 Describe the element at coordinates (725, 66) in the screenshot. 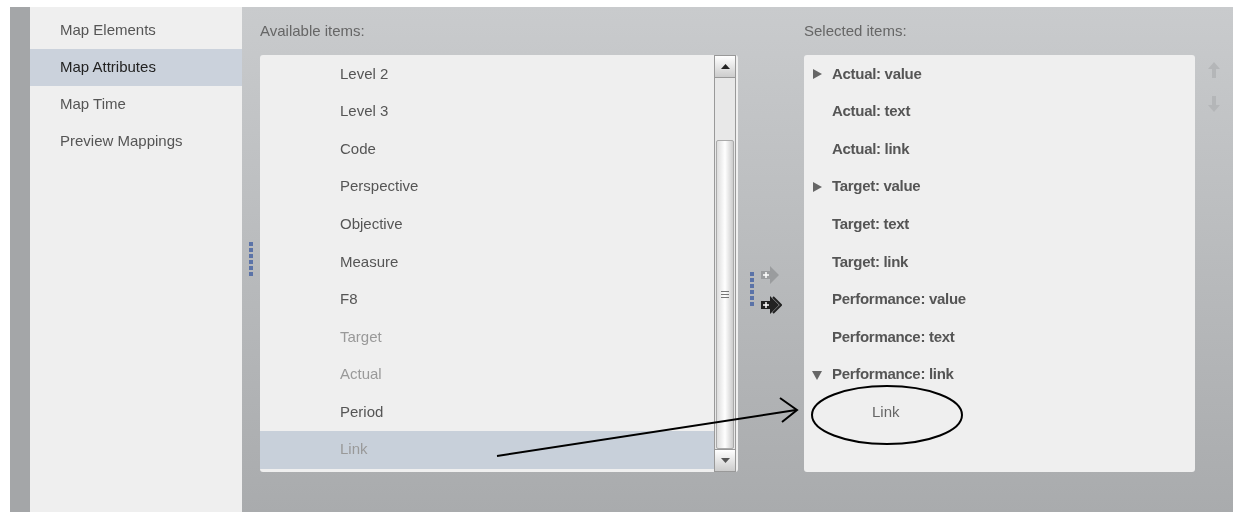

I see `scroll-up-icon` at that location.